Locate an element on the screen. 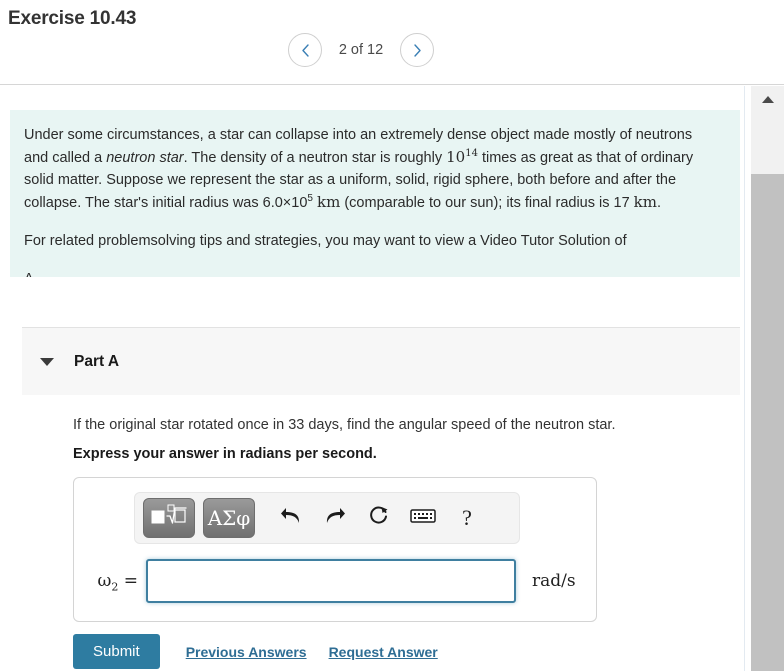 This screenshot has height=671, width=784. page-title: Exercise 10.43 is located at coordinates (72, 18).